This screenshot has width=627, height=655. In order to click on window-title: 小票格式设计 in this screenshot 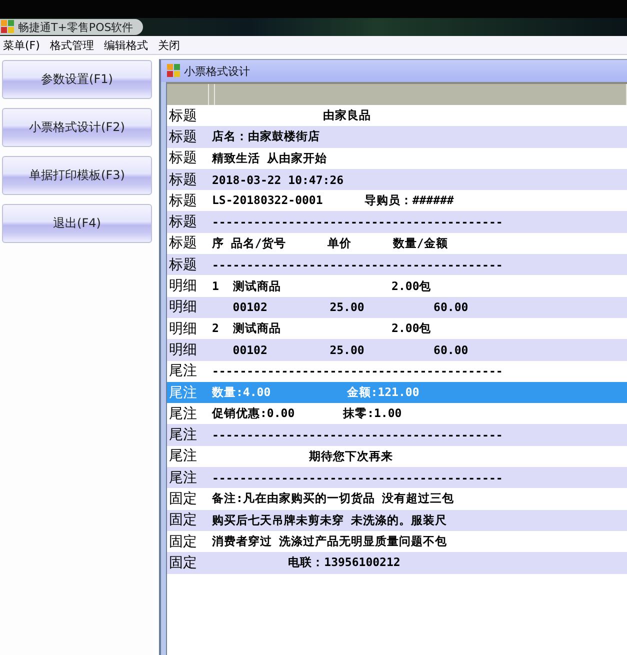, I will do `click(217, 71)`.